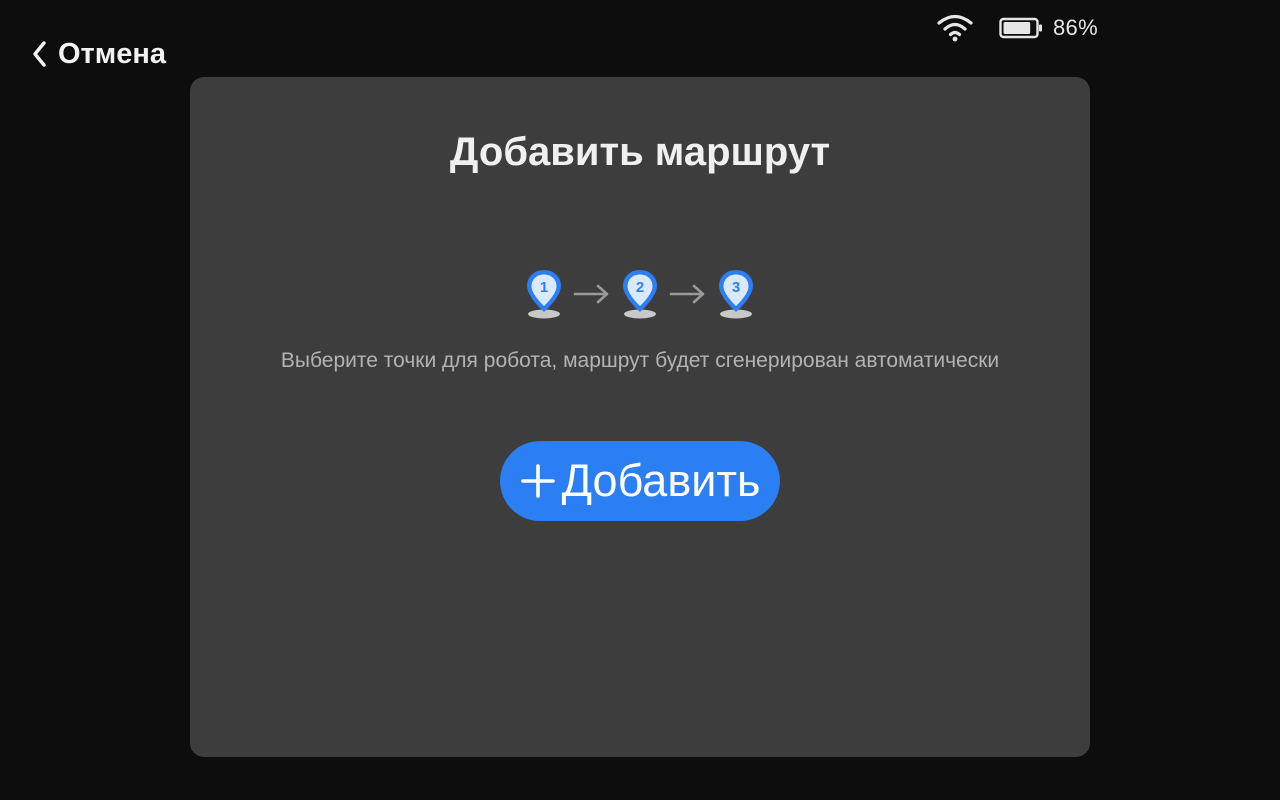  What do you see at coordinates (1075, 27) in the screenshot?
I see `battery-percentage: 86%` at bounding box center [1075, 27].